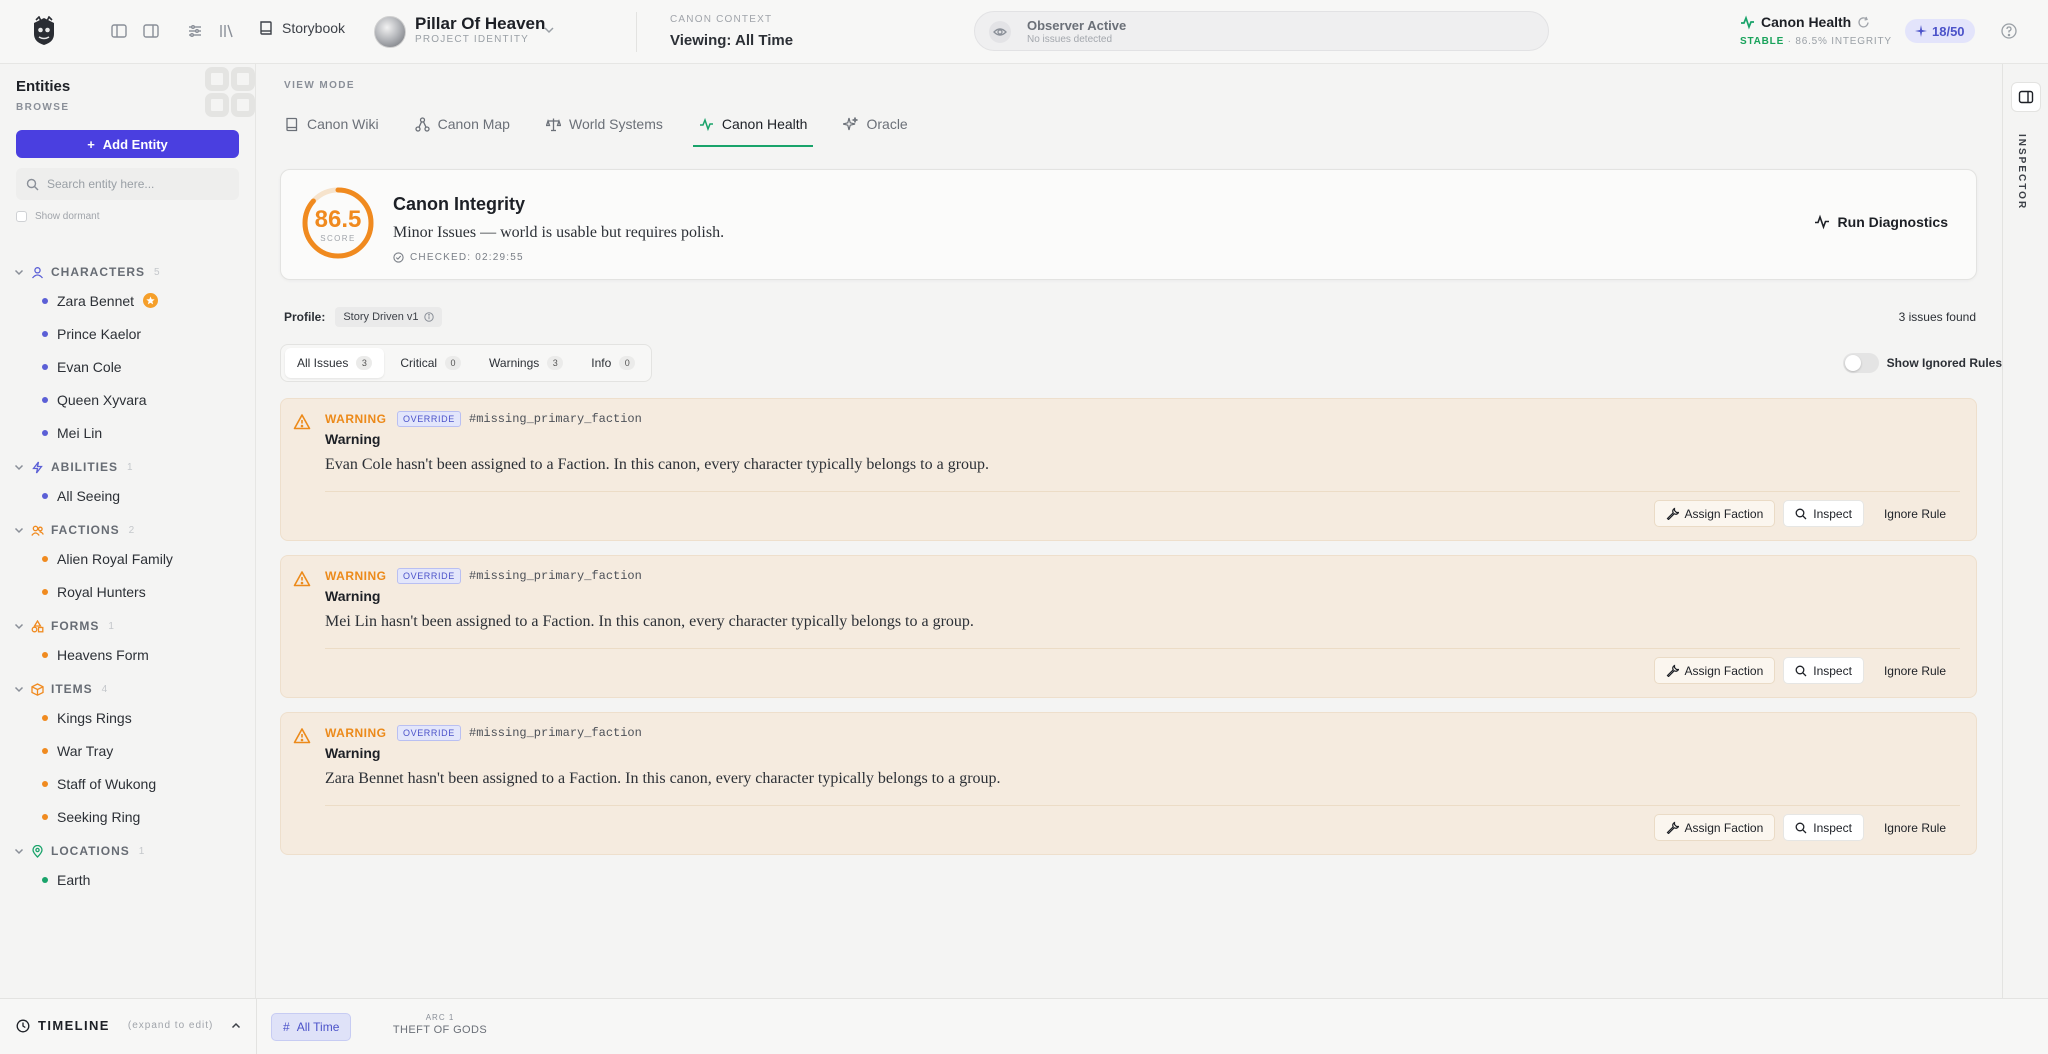 This screenshot has height=1054, width=2048. I want to click on entity-item: Queen Xyvara, so click(127, 399).